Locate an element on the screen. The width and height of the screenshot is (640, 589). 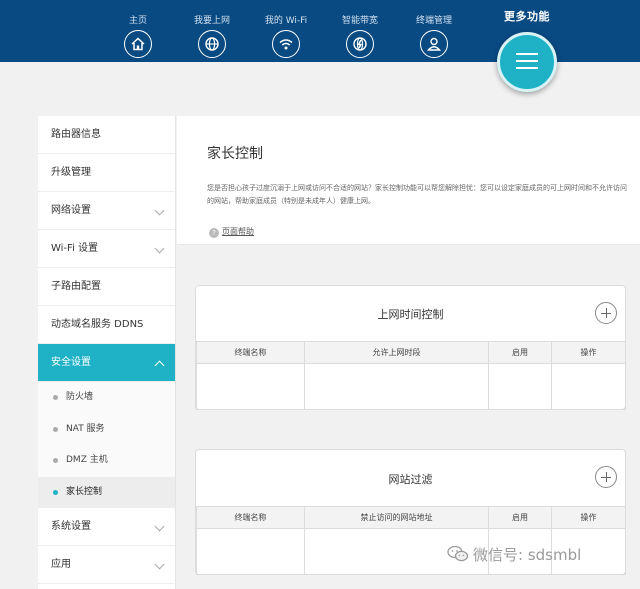
sidebar-item-system: 系统设置 is located at coordinates (106, 527).